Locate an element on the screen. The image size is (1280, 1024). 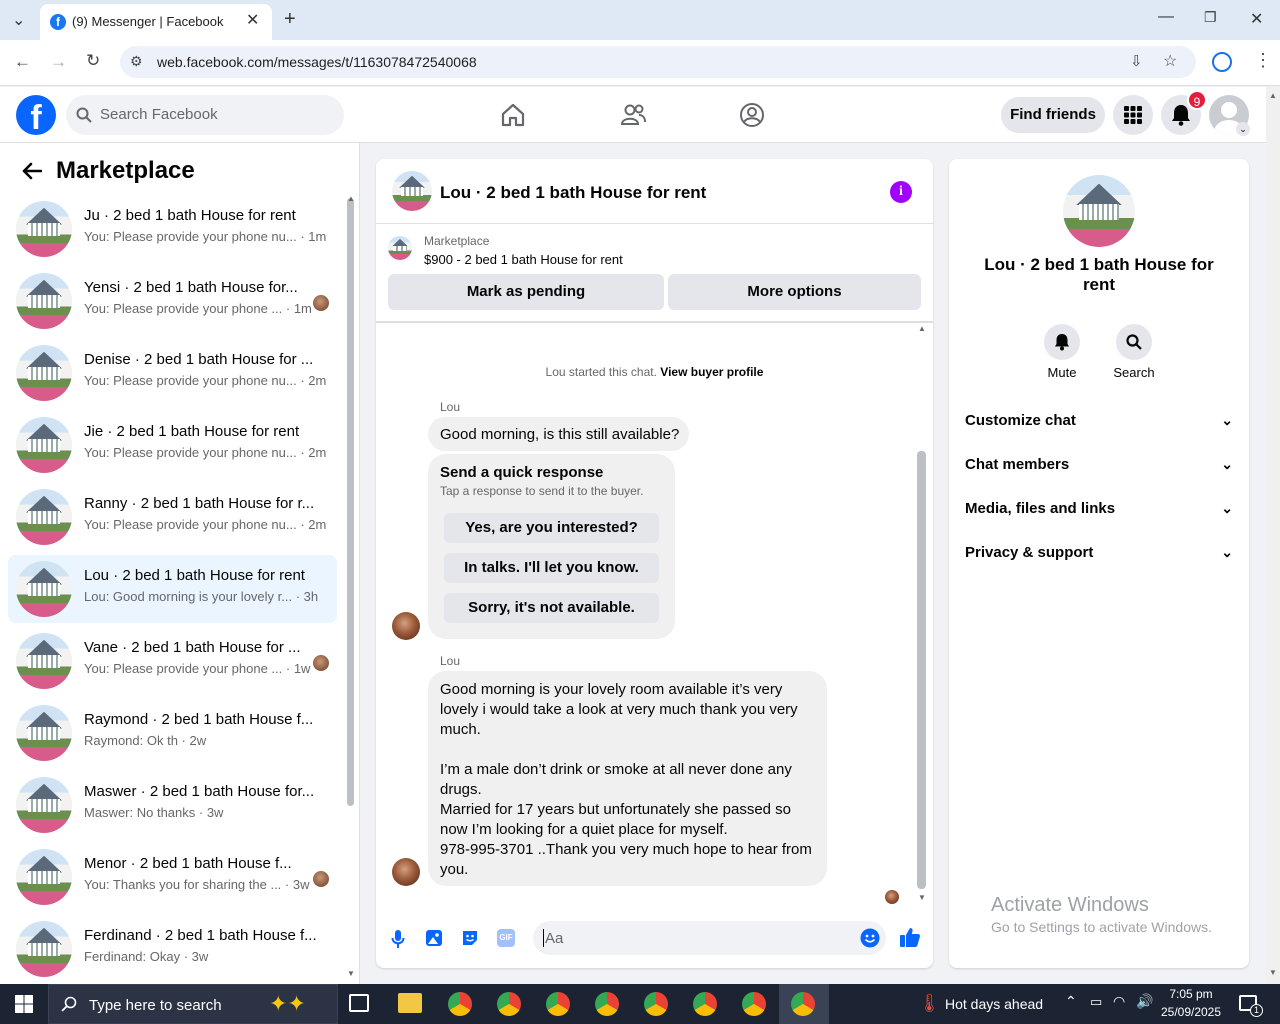
wifi-icon: ◠ is located at coordinates (1119, 1001).